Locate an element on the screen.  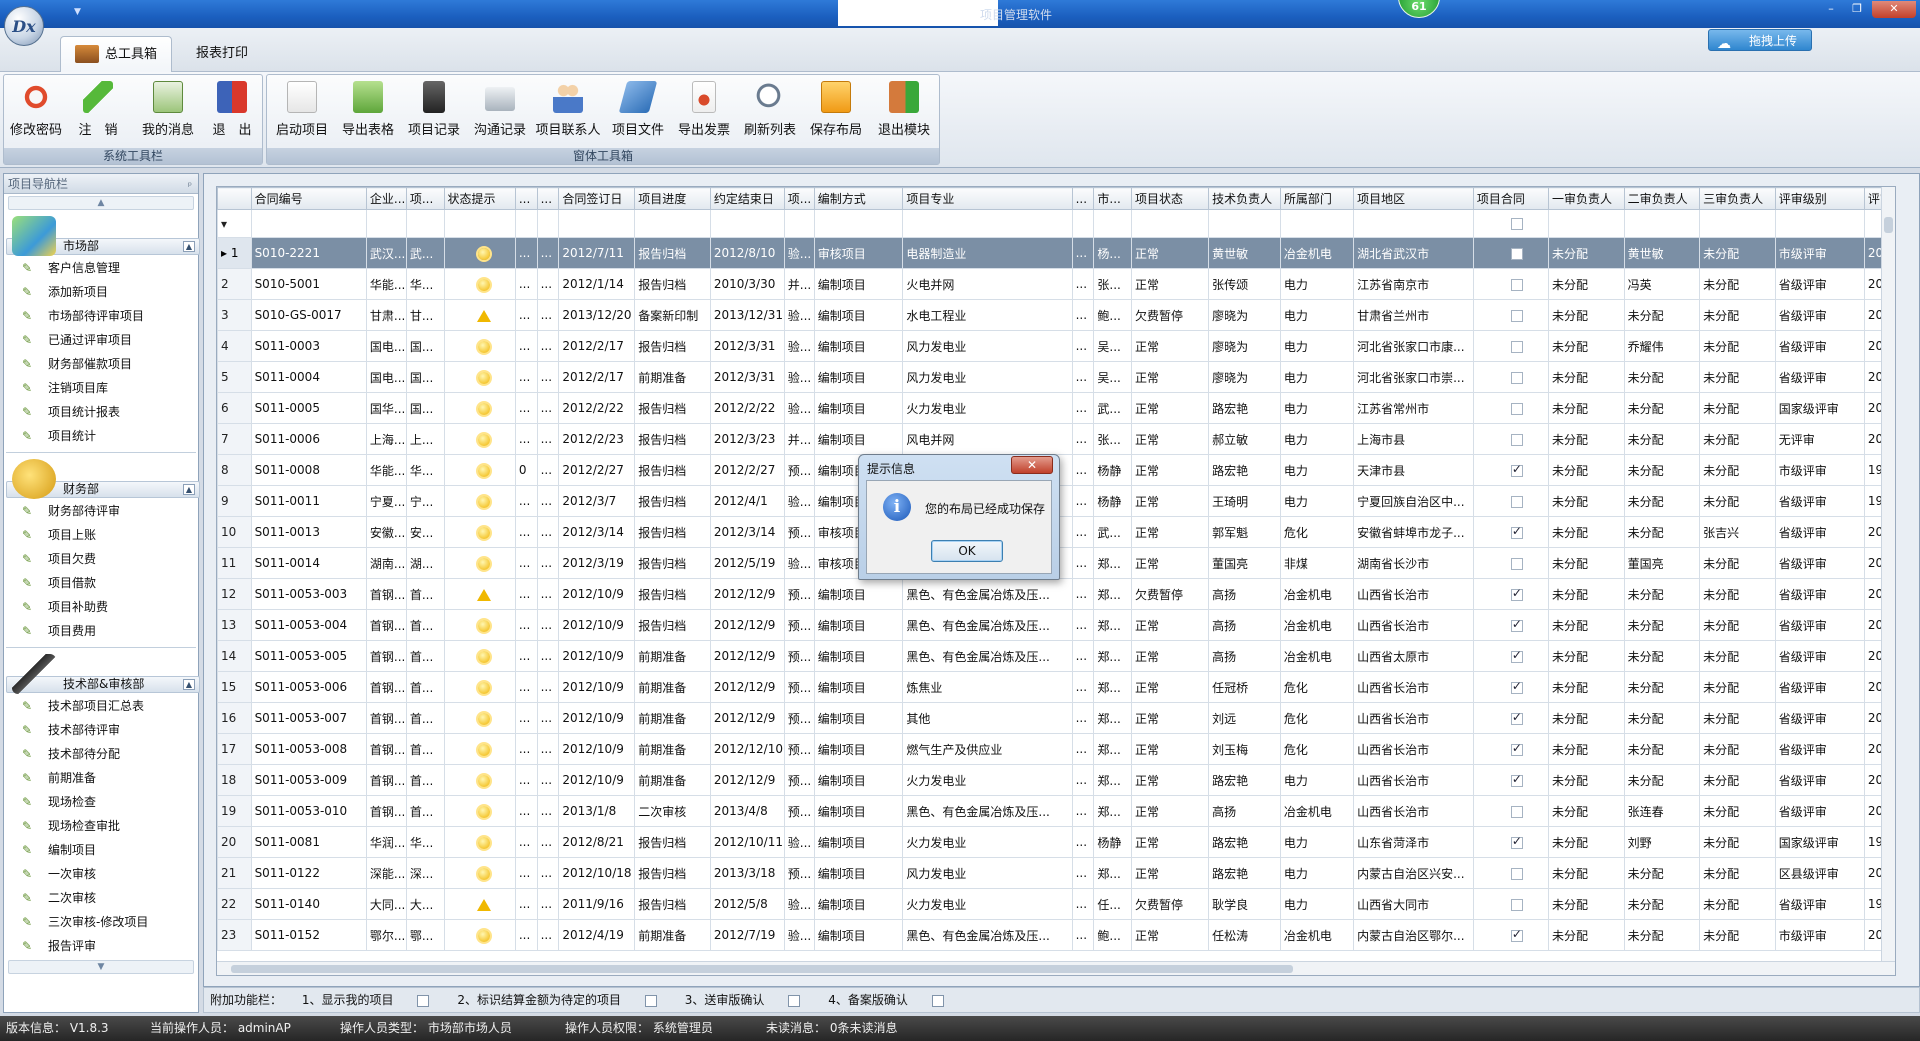
table-cell: 2012/2/22 is located at coordinates (597, 408).